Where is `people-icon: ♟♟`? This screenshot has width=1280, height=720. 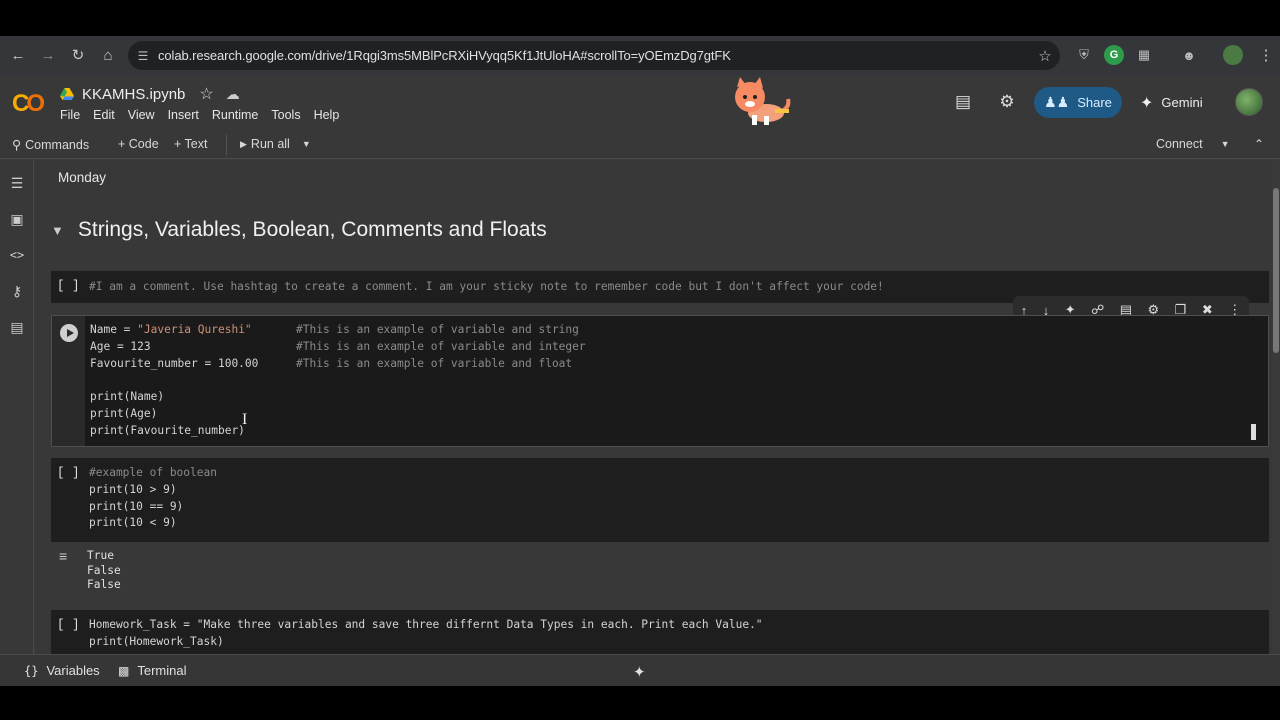
people-icon: ♟♟ is located at coordinates (1057, 102).